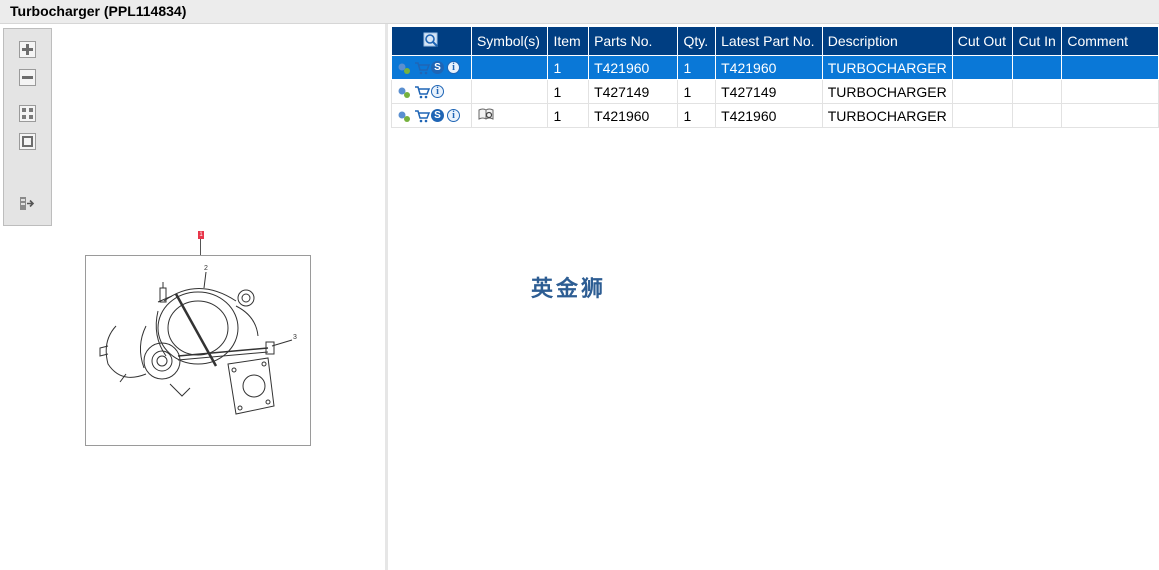 This screenshot has width=1159, height=570. What do you see at coordinates (200, 247) in the screenshot?
I see `callout-leader-line` at bounding box center [200, 247].